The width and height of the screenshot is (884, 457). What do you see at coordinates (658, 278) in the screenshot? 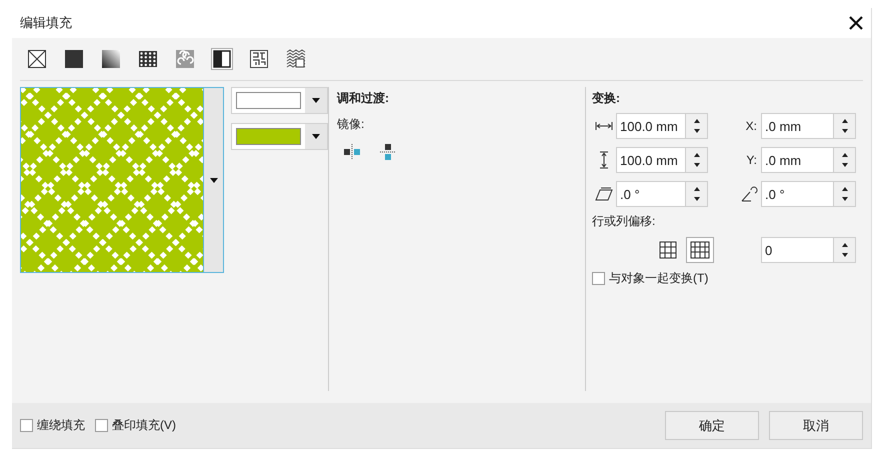
I see `checkbox-label: 与对象一起变换(T)` at bounding box center [658, 278].